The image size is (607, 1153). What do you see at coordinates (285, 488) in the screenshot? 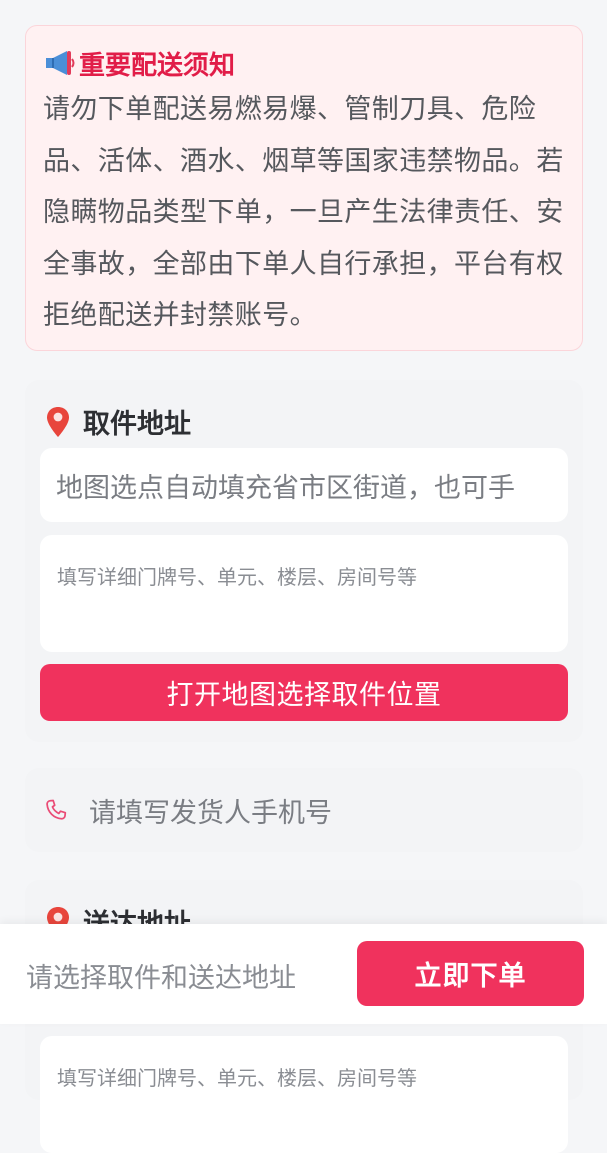
I see `pickup-address-placeholder: 地图选点自动填充省市区街道，也可手` at bounding box center [285, 488].